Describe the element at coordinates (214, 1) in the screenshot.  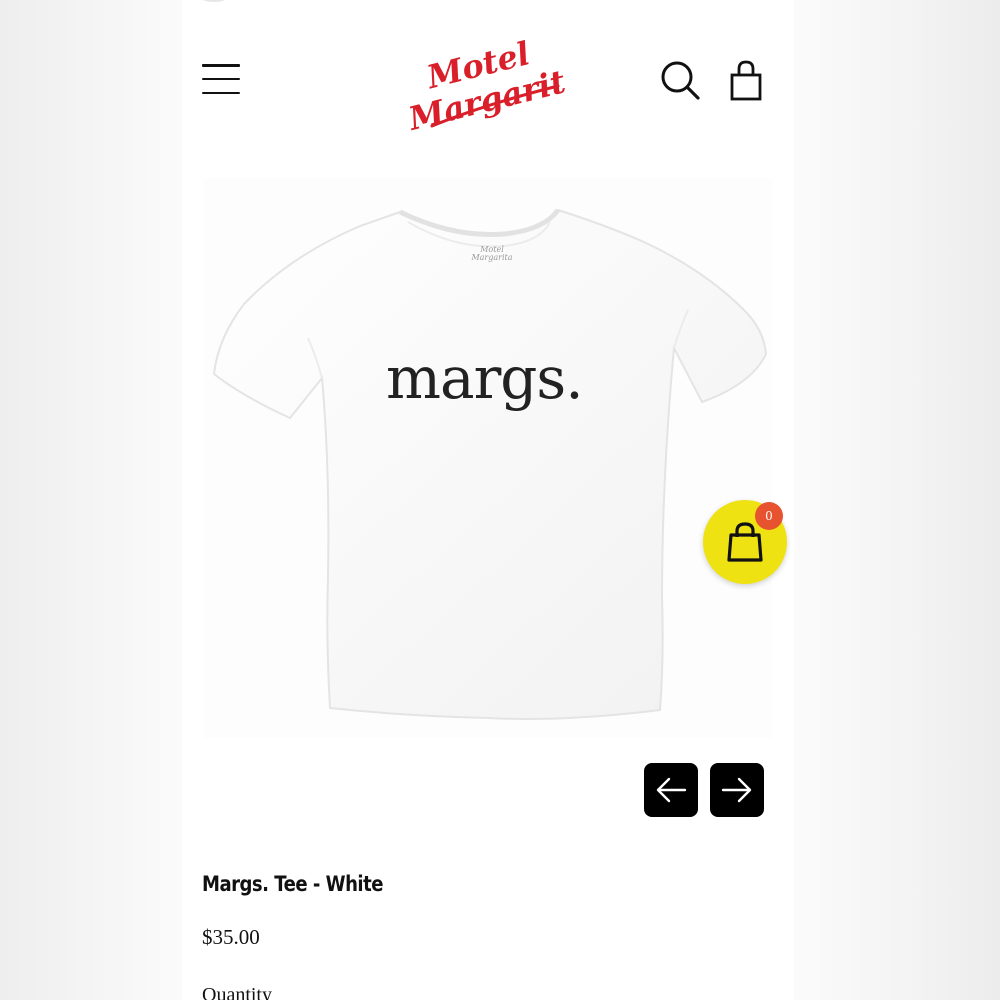
I see `status-bar-sliver` at that location.